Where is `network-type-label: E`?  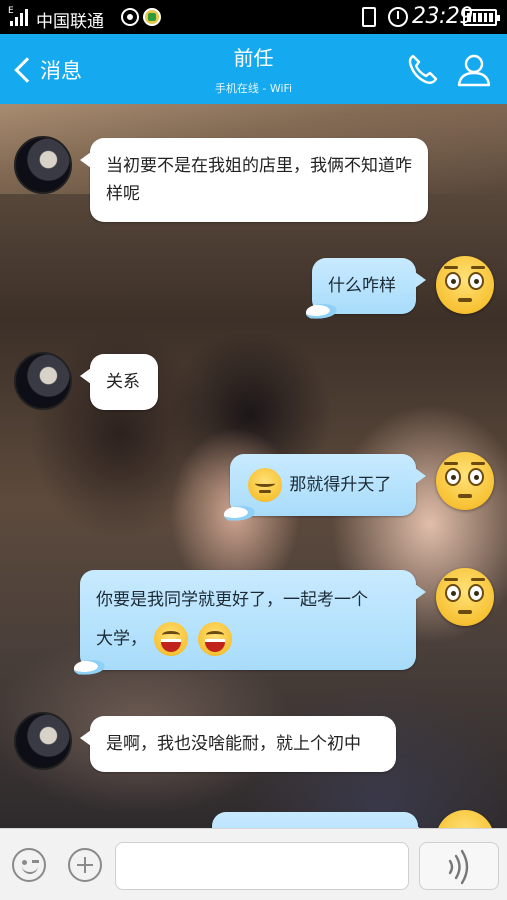 network-type-label: E is located at coordinates (11, 11).